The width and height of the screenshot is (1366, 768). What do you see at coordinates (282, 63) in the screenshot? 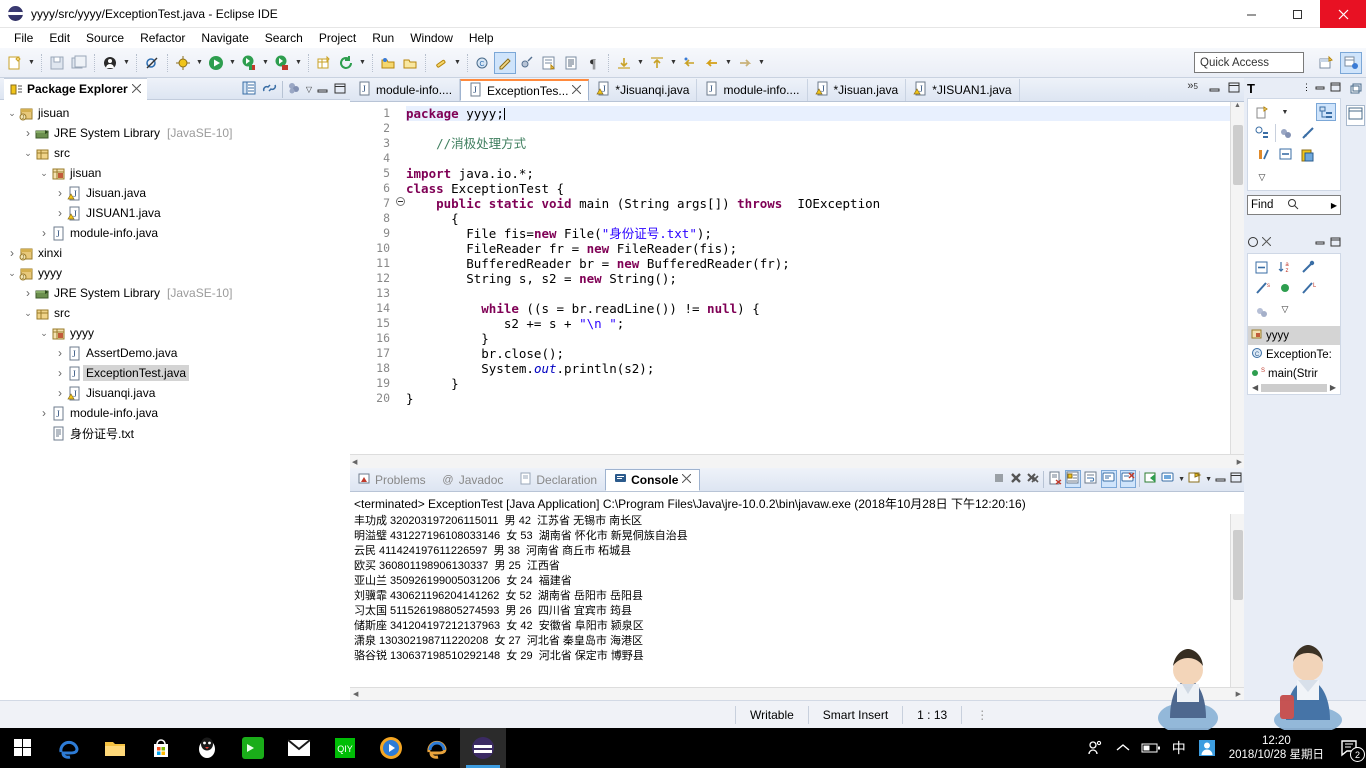
I see `run-external-icon` at bounding box center [282, 63].